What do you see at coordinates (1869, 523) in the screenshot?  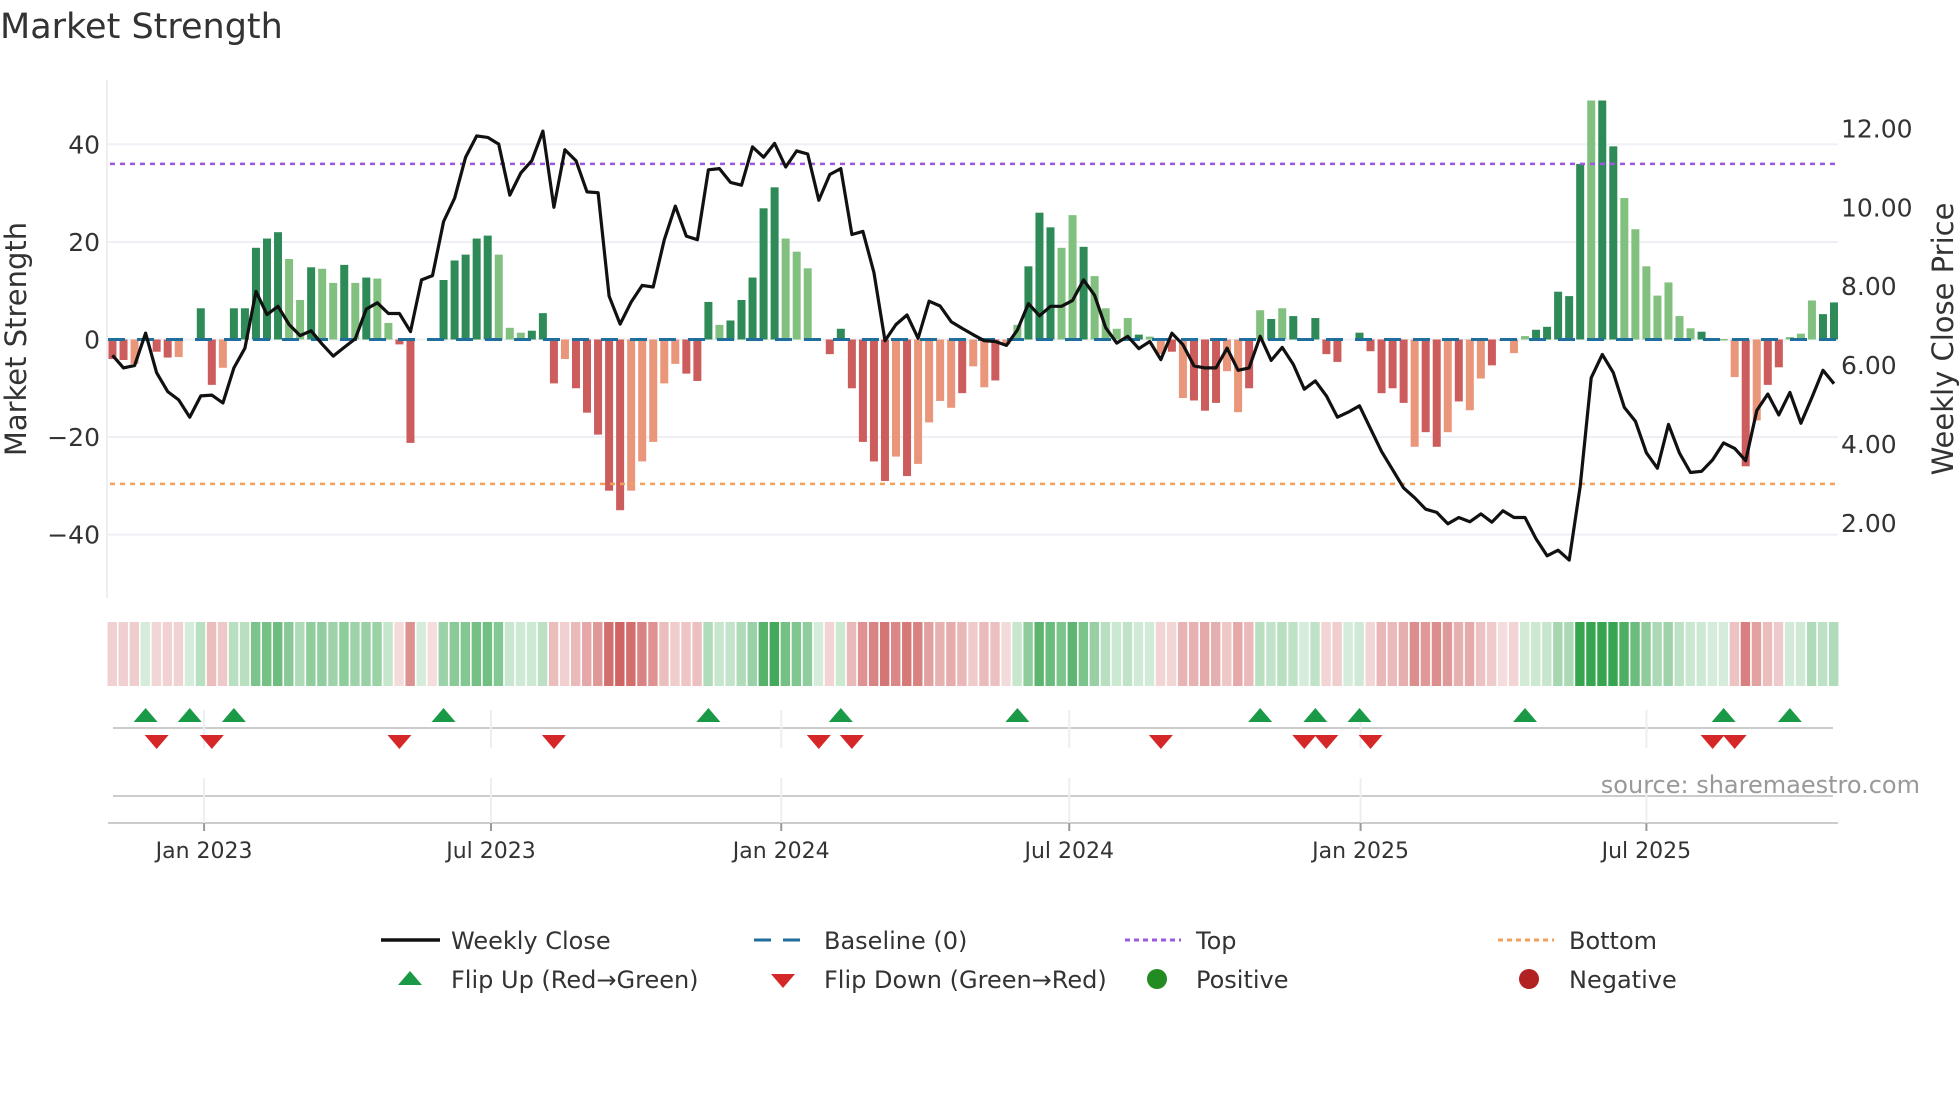 I see `y2-tick-label: 2.00` at bounding box center [1869, 523].